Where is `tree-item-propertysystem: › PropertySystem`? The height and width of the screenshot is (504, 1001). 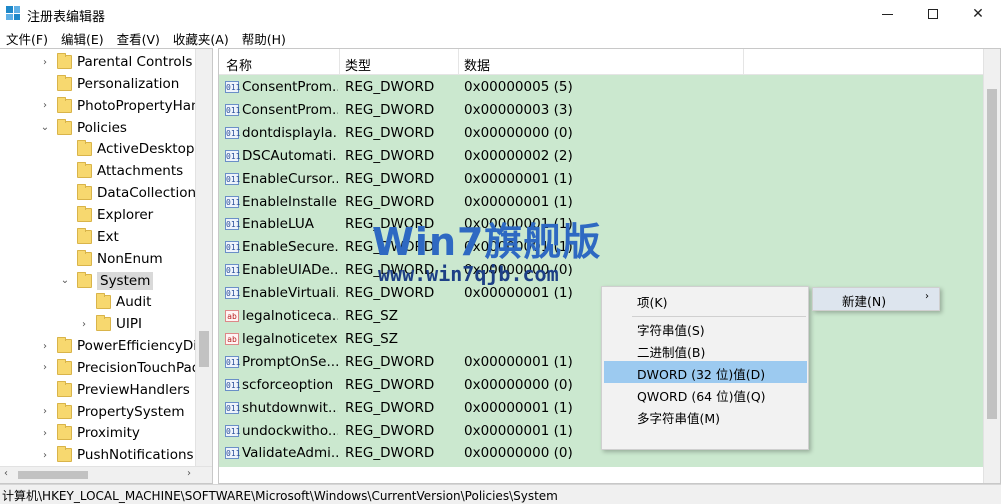
tree-item-propertysystem: › PropertySystem is located at coordinates (112, 412).